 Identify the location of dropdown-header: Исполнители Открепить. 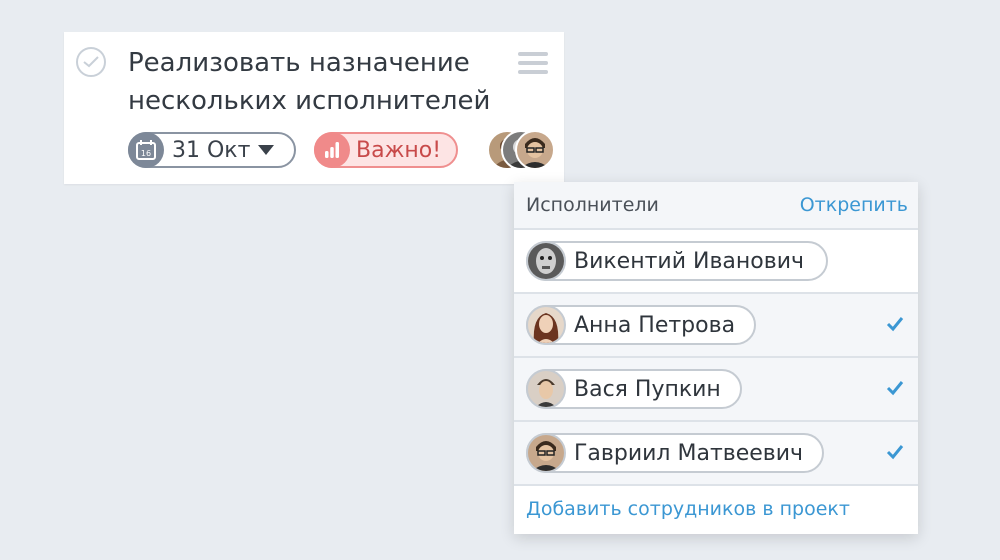
(716, 206).